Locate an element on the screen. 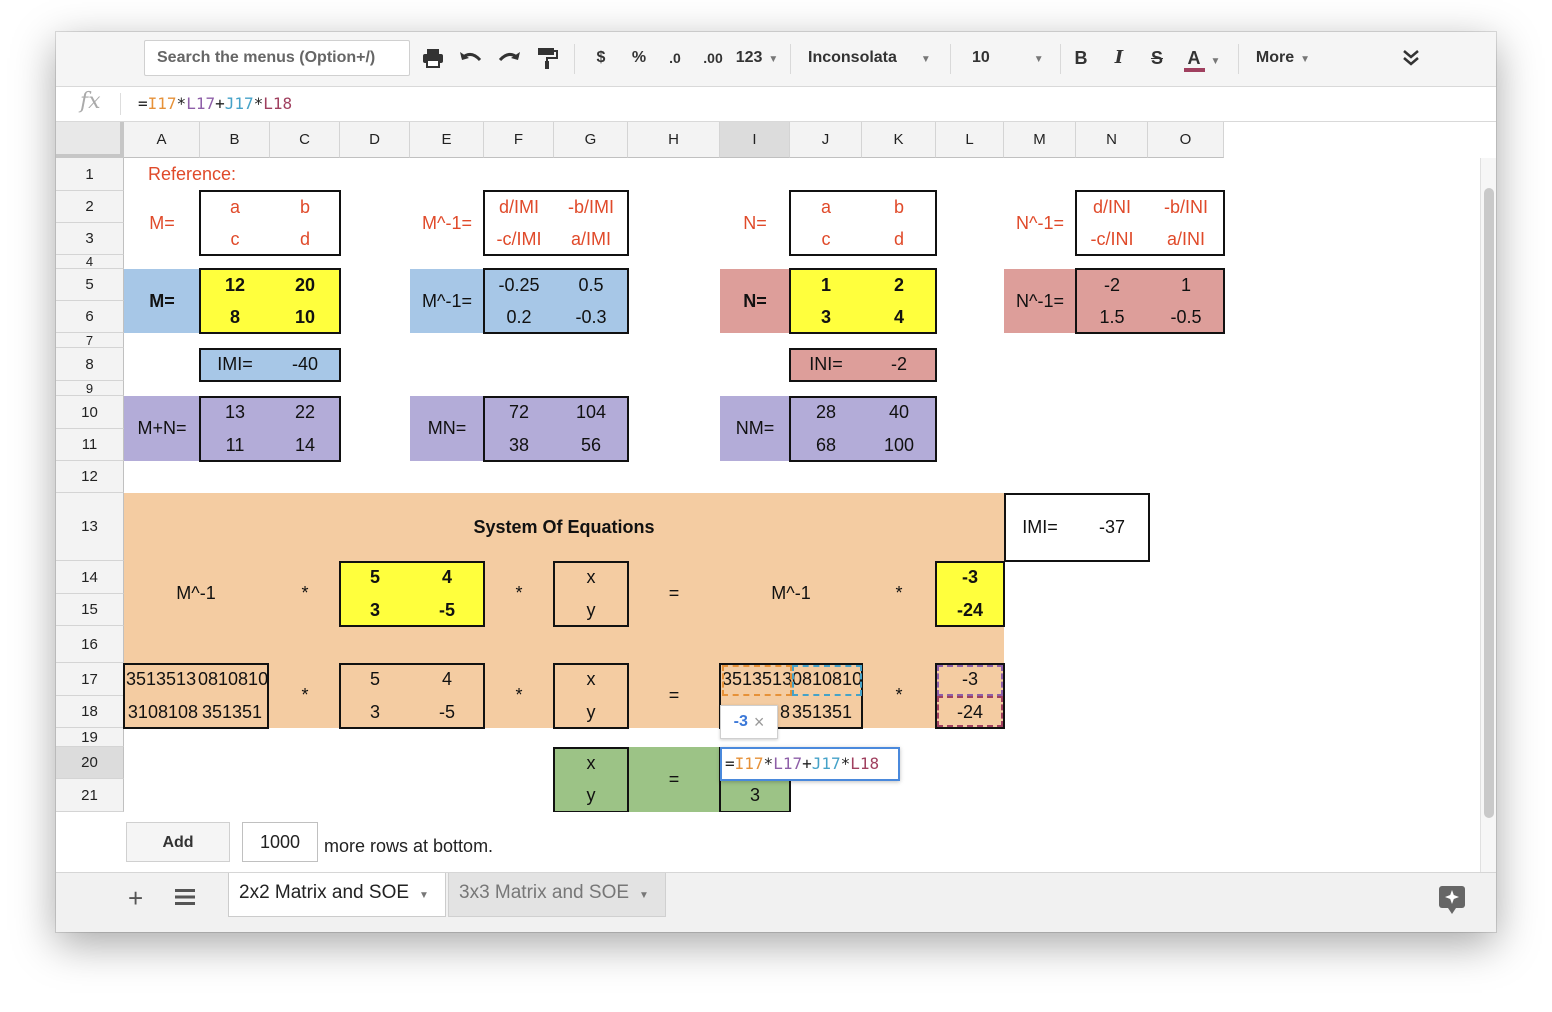  soe-inv-a17: 3513513 is located at coordinates (162, 679).